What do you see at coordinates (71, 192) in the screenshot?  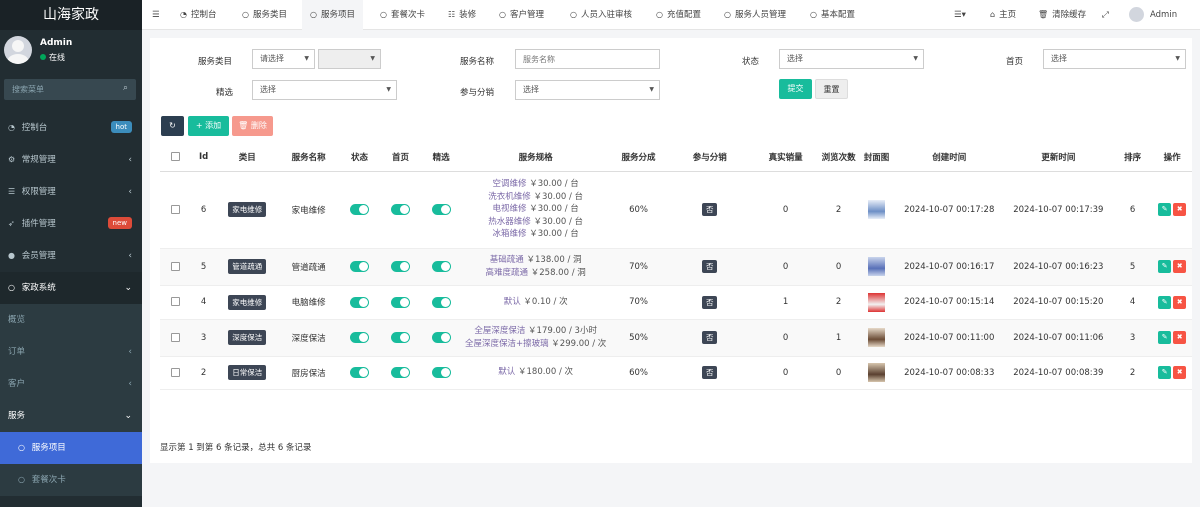 I see `sidebar-item-auth: ☰ 权限管理 ‹` at bounding box center [71, 192].